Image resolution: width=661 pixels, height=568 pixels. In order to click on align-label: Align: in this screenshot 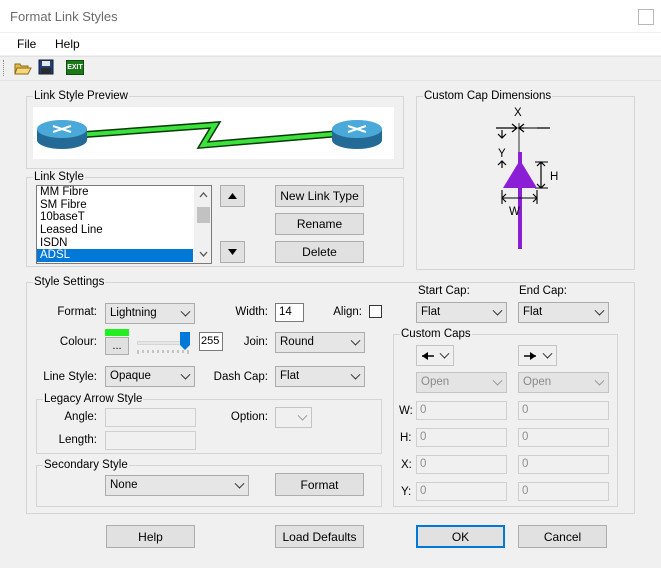, I will do `click(347, 312)`.